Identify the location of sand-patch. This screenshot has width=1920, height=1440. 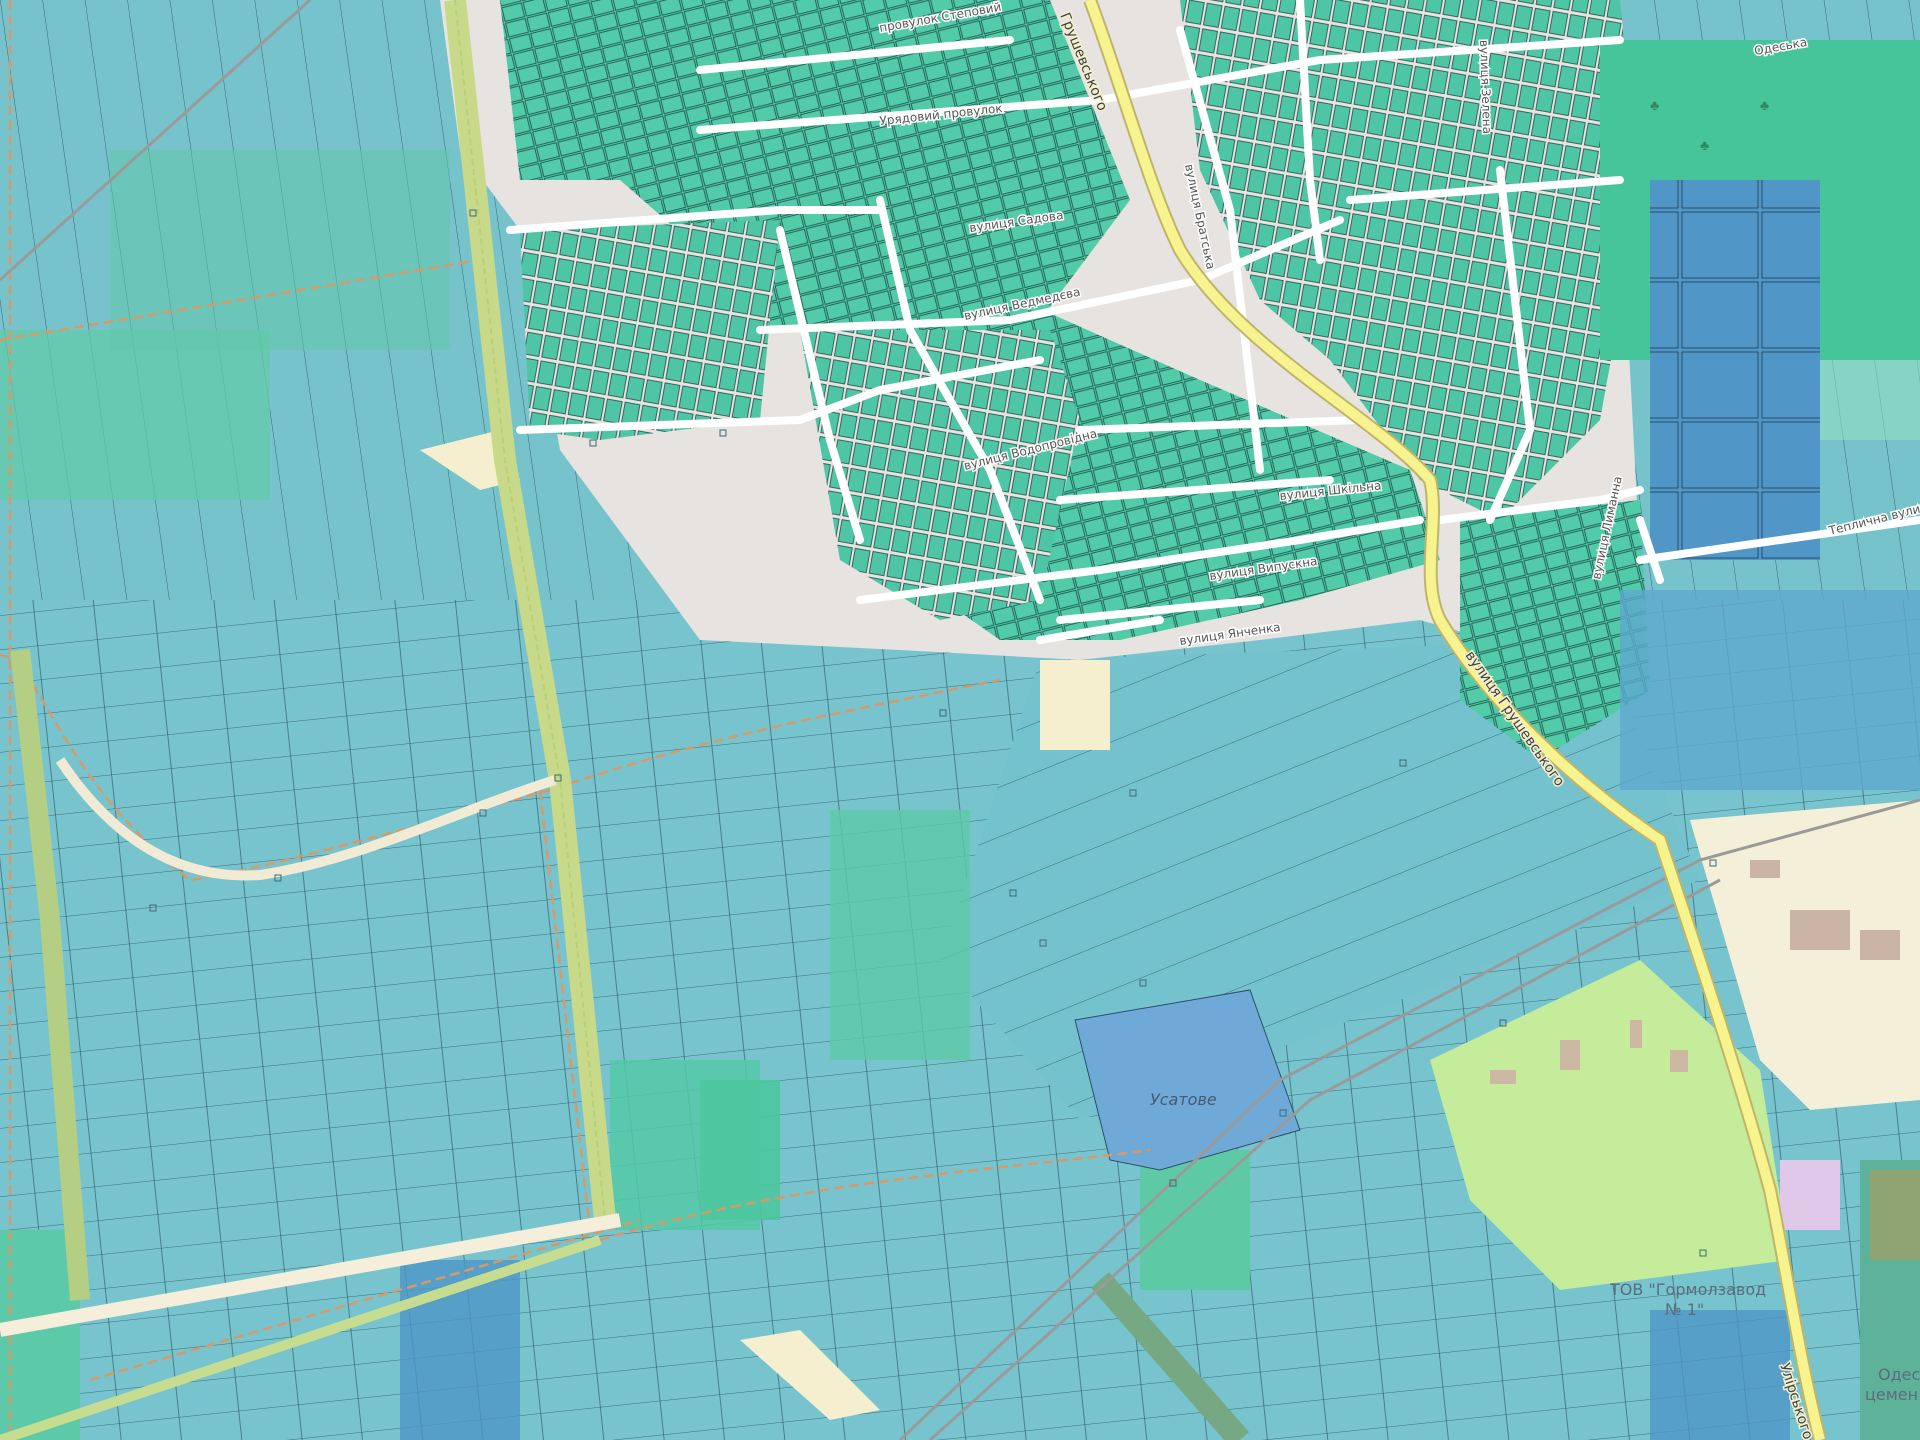
(1075, 705).